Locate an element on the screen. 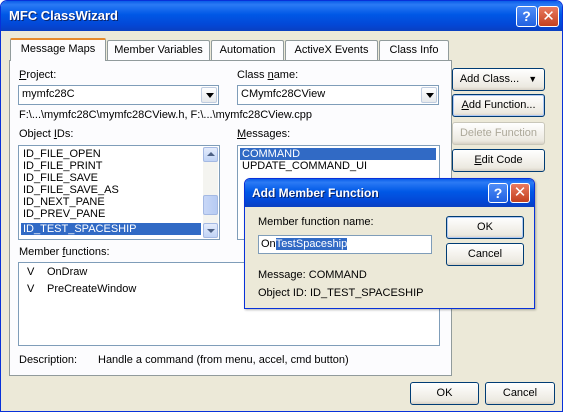  tab-message-maps: Message Maps is located at coordinates (58, 49).